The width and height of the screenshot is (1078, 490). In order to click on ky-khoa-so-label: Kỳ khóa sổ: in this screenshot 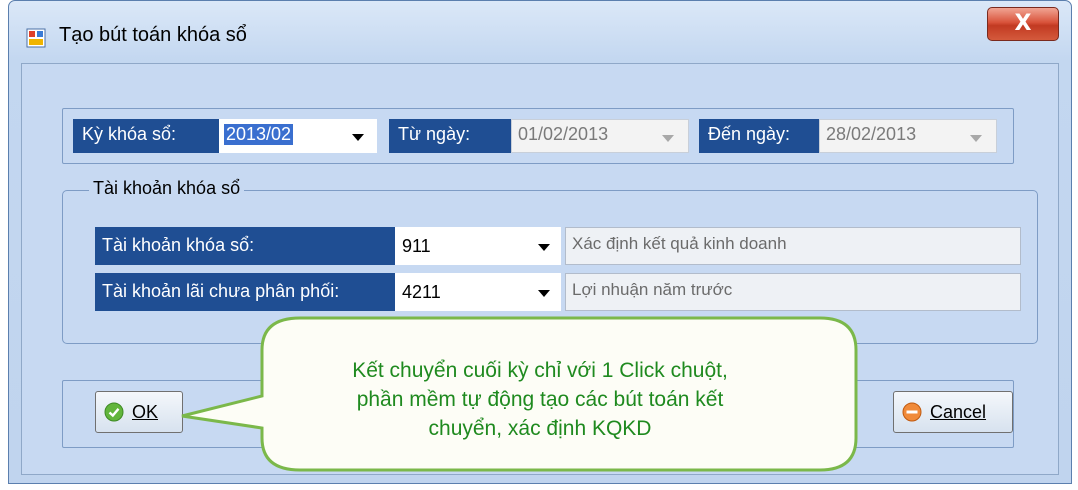, I will do `click(146, 136)`.